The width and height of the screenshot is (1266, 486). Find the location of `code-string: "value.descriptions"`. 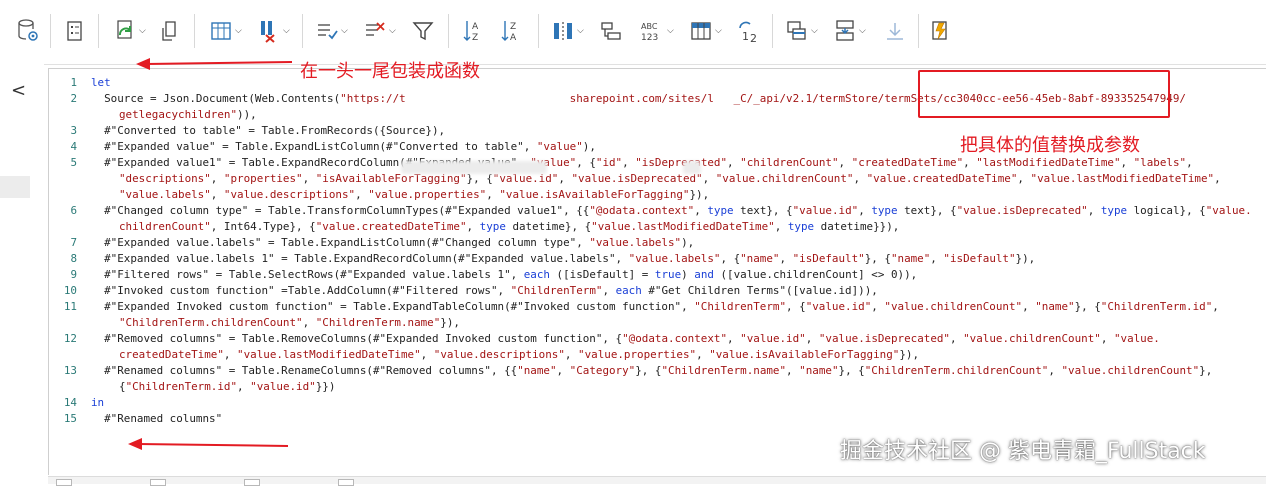

code-string: "value.descriptions" is located at coordinates (499, 354).